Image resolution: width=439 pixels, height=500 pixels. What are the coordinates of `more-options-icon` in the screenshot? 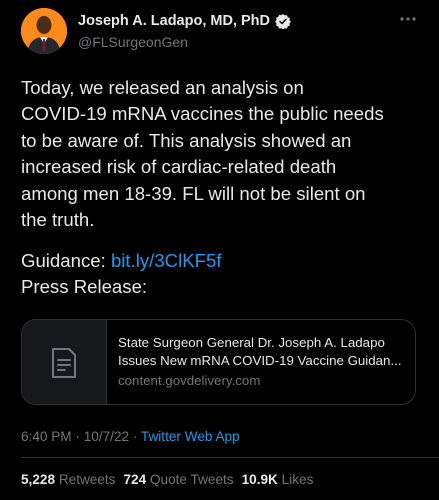 It's located at (408, 19).